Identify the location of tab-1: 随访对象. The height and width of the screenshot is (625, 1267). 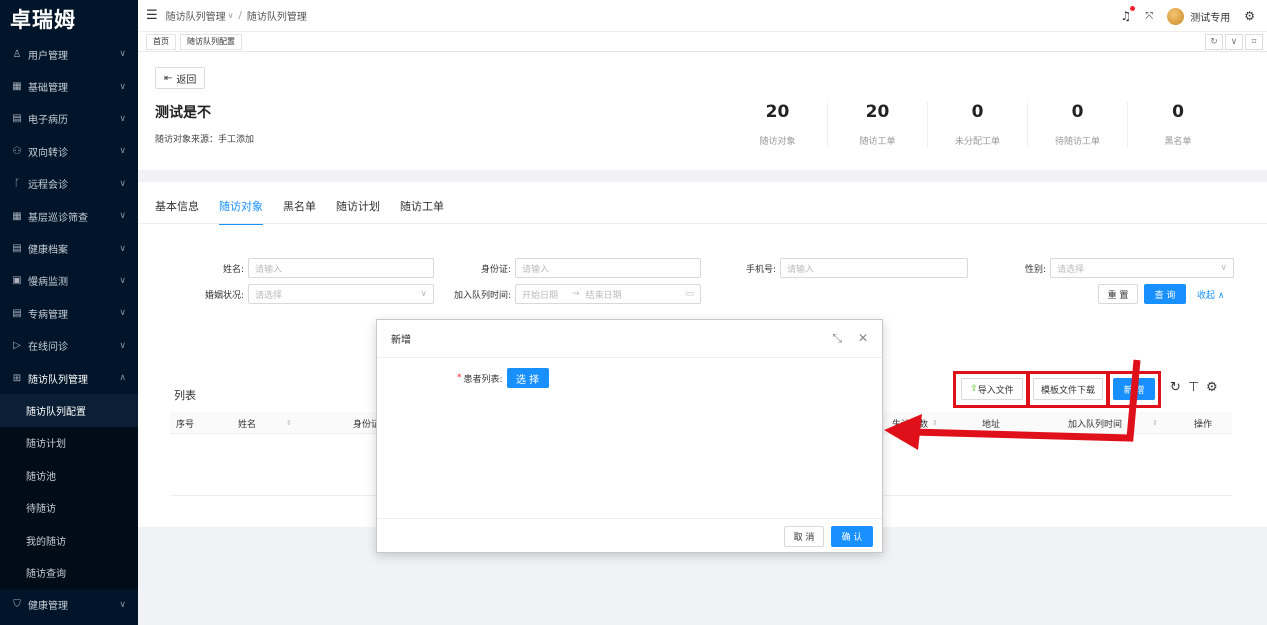
(241, 211).